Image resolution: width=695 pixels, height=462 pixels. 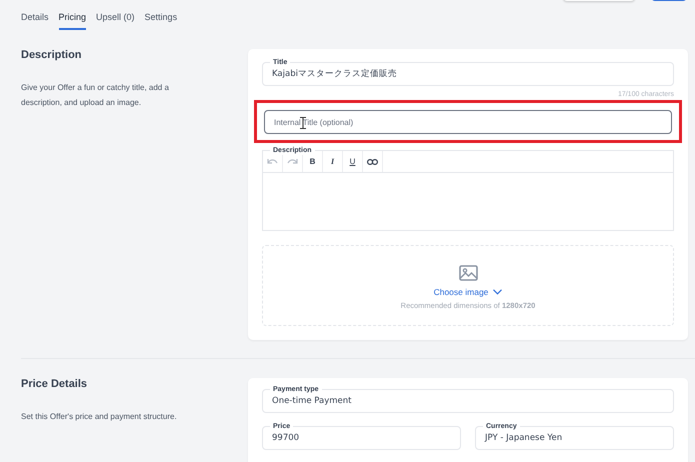 What do you see at coordinates (272, 161) in the screenshot?
I see `undo-icon` at bounding box center [272, 161].